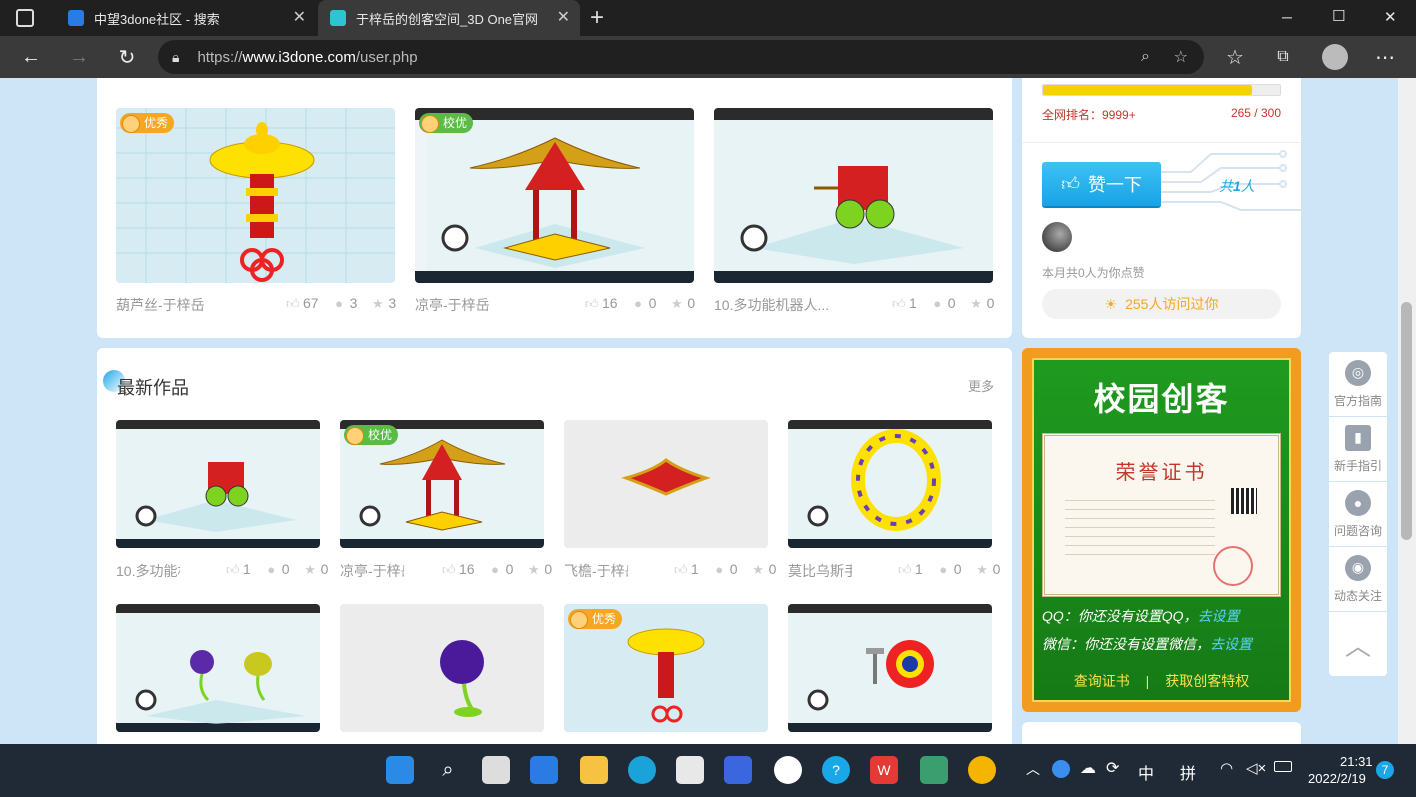 This screenshot has width=1416, height=797. I want to click on person-icon: ●, so click(1358, 502).